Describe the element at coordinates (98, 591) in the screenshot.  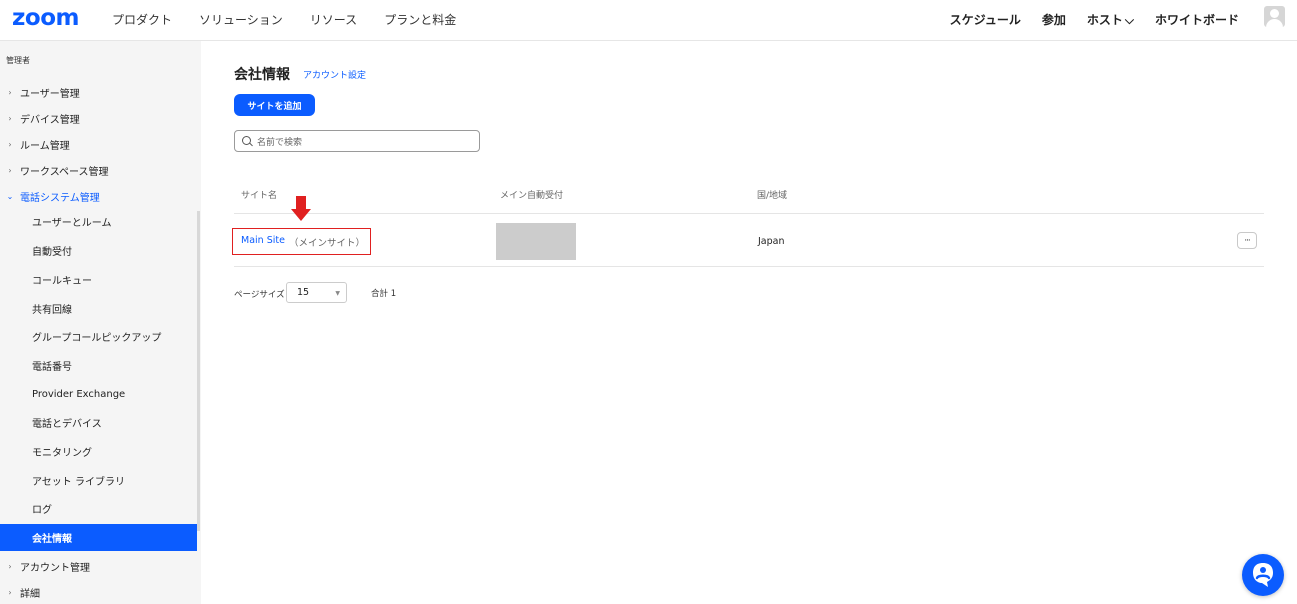
I see `sidebar-item-details: › 詳細` at that location.